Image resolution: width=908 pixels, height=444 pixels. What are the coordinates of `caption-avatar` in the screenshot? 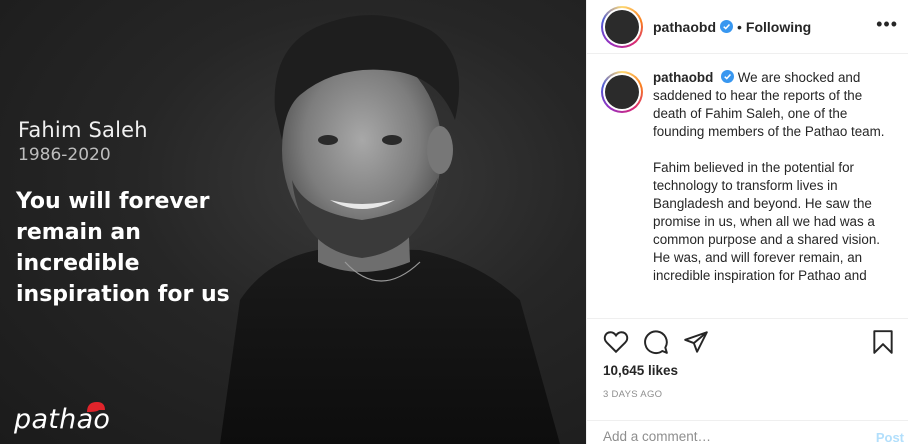 It's located at (622, 92).